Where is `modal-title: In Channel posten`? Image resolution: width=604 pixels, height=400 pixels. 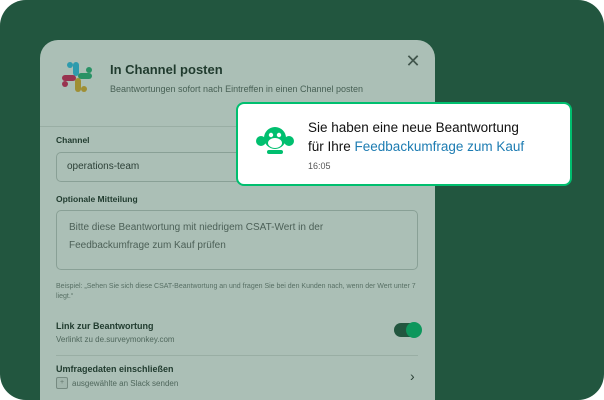 modal-title: In Channel posten is located at coordinates (166, 69).